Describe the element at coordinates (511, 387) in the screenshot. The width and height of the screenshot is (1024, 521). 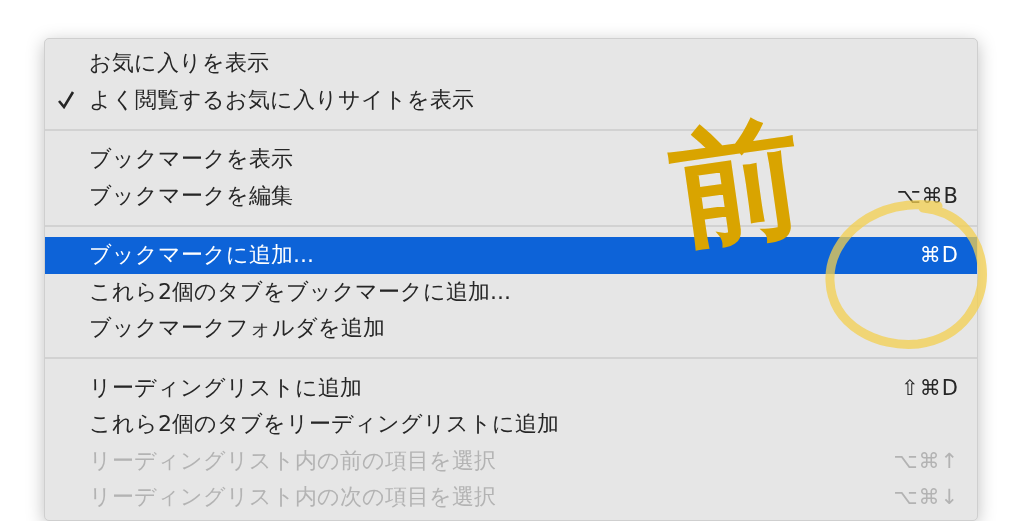
I see `menu-item: リーディングリストに追加 ⇧⌘D` at that location.